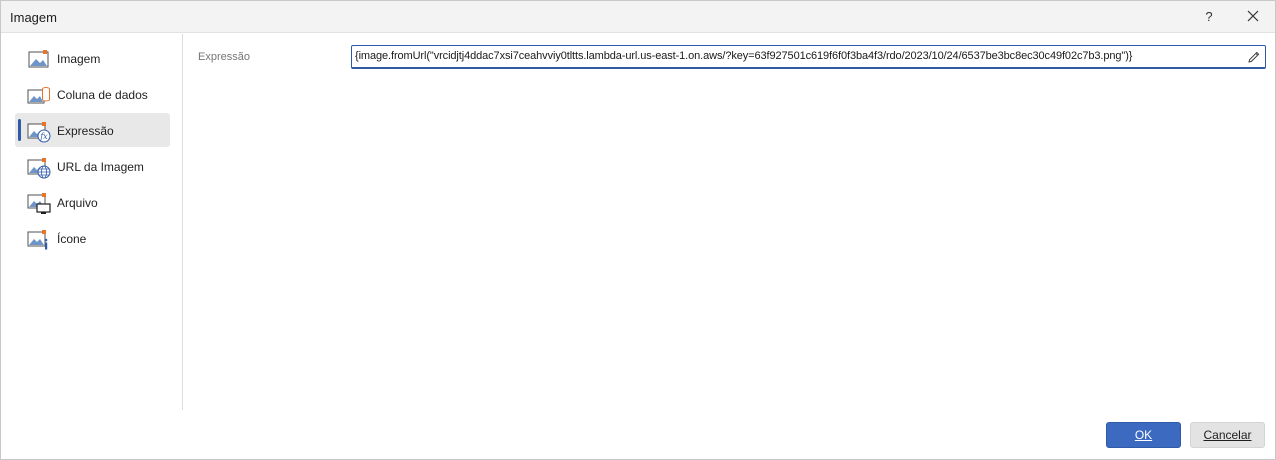 This screenshot has height=460, width=1276. I want to click on sidebar-item-label: Ícone, so click(72, 239).